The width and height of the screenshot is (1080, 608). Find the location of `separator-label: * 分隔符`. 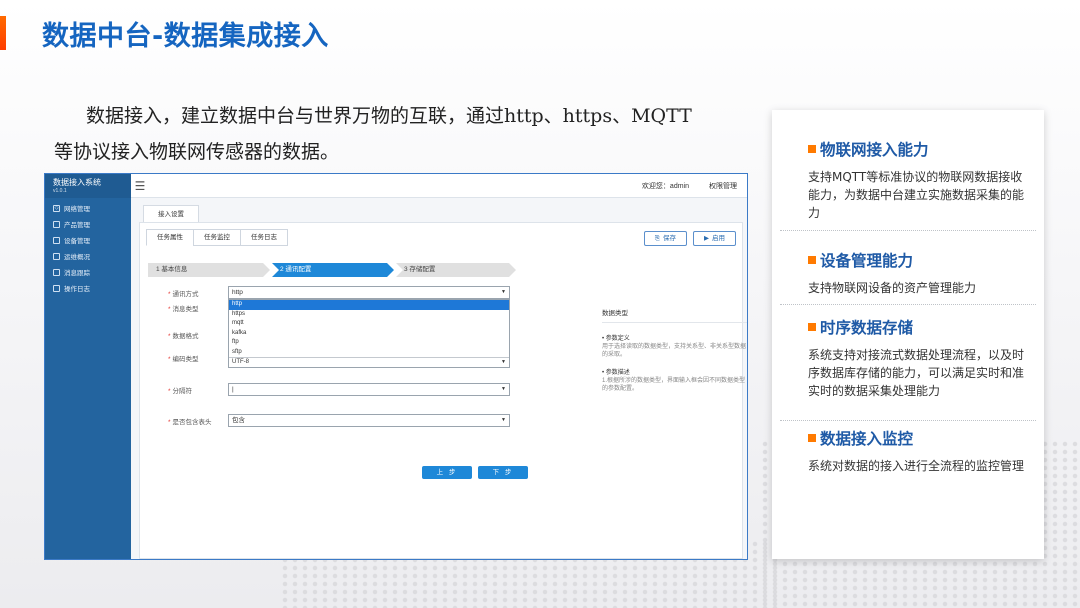

separator-label: * 分隔符 is located at coordinates (180, 391).